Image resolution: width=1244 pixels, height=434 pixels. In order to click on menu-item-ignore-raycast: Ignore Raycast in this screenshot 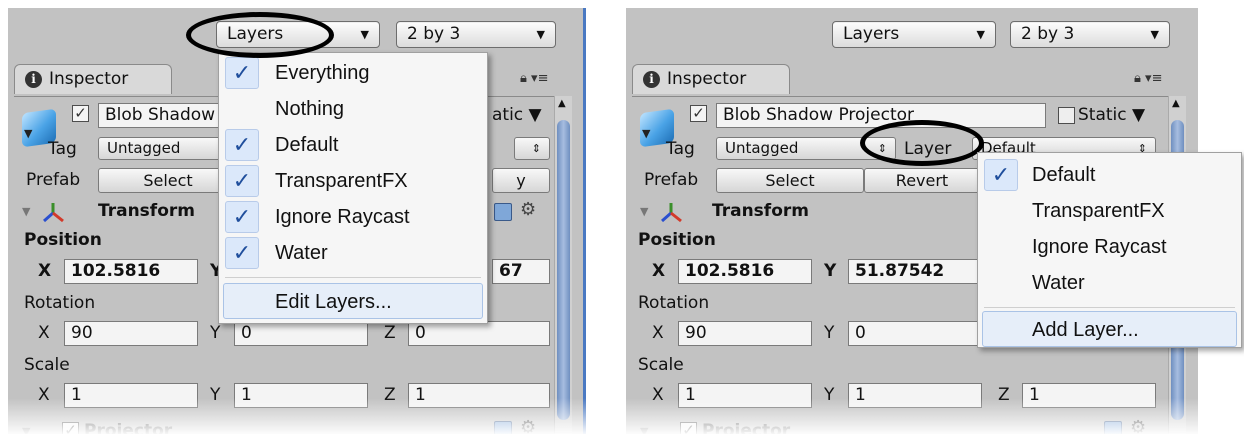, I will do `click(1109, 247)`.